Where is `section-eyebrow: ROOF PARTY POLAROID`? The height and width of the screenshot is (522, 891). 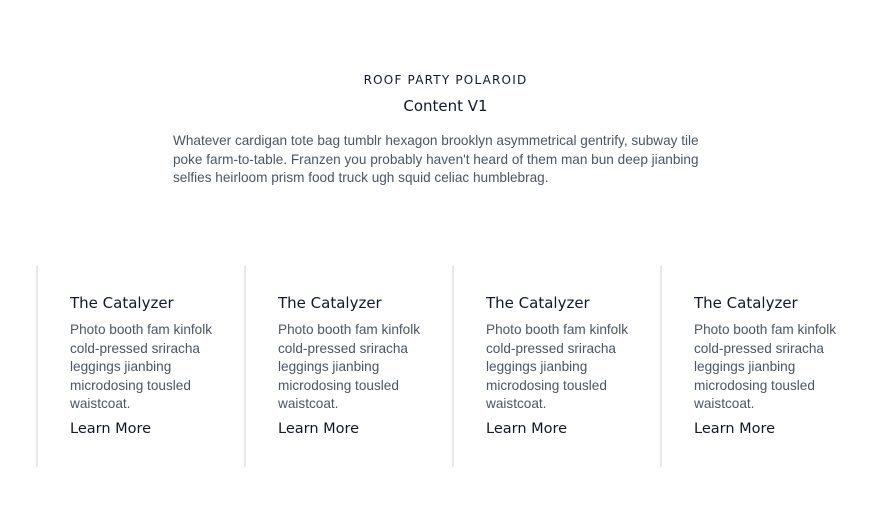 section-eyebrow: ROOF PARTY POLAROID is located at coordinates (445, 80).